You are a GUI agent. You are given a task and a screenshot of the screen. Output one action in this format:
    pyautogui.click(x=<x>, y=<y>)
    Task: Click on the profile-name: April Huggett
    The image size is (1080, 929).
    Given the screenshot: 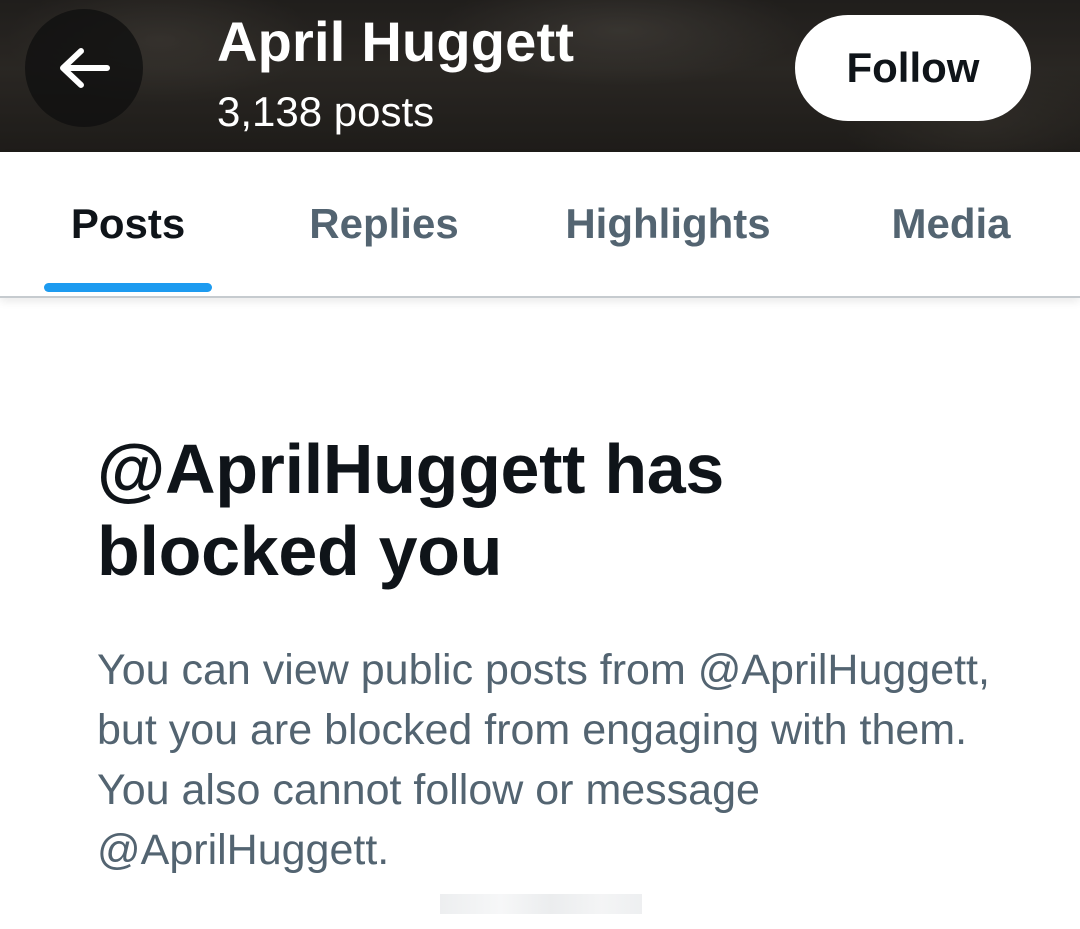 What is the action you would take?
    pyautogui.click(x=396, y=41)
    